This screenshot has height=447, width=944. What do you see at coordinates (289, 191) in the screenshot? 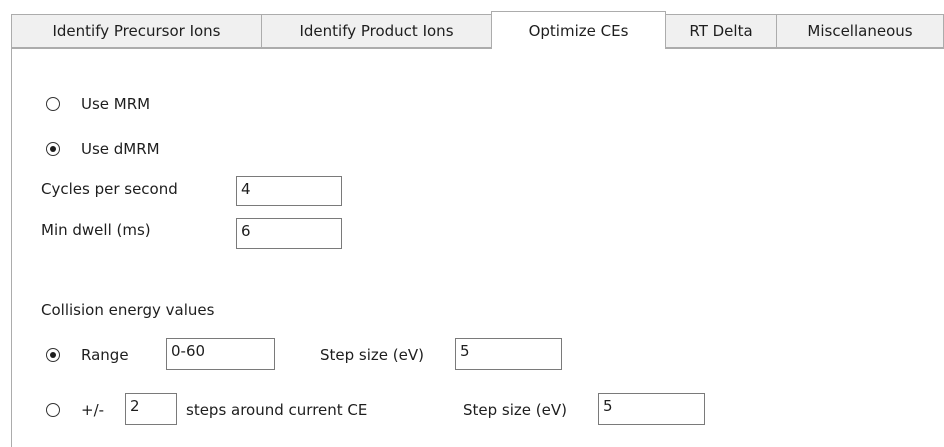
I see `cycles-per-second-field: 4` at bounding box center [289, 191].